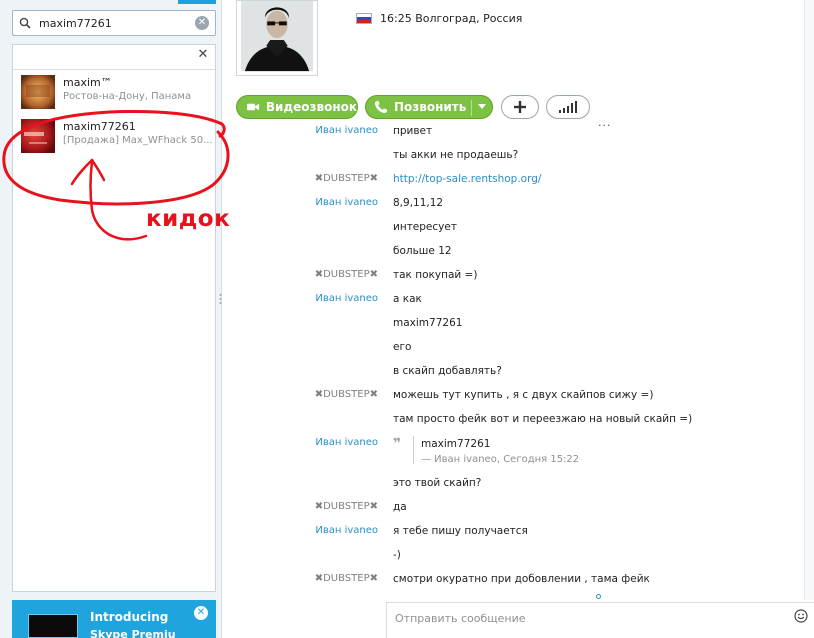 This screenshot has height=638, width=814. I want to click on message-text: его, so click(402, 347).